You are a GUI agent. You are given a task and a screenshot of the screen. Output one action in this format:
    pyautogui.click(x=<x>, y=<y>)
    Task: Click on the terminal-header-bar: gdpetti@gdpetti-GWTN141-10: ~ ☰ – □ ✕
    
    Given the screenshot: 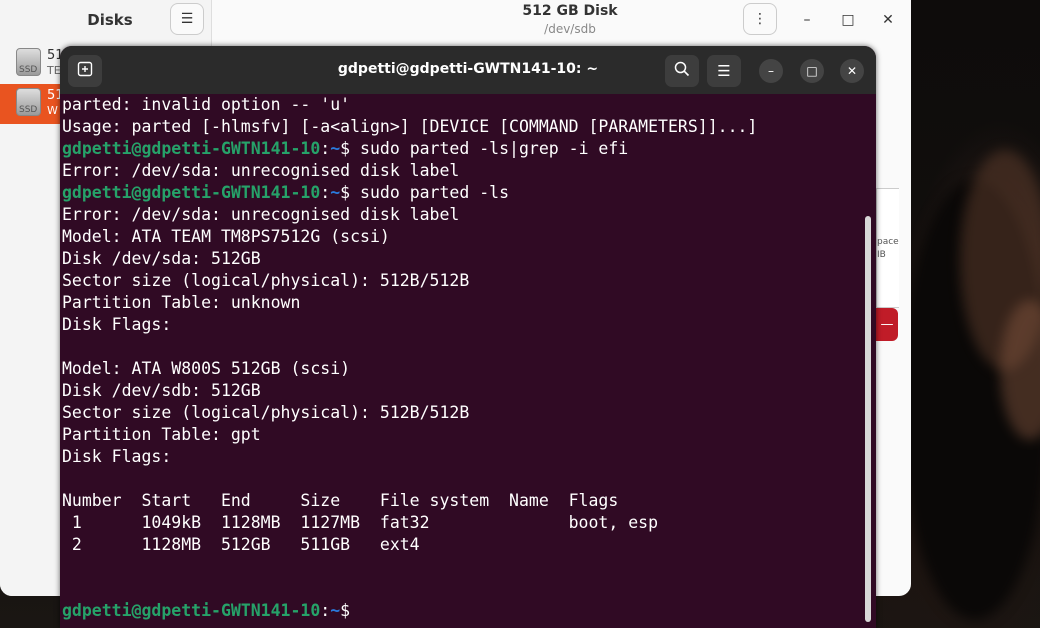 What is the action you would take?
    pyautogui.click(x=468, y=70)
    